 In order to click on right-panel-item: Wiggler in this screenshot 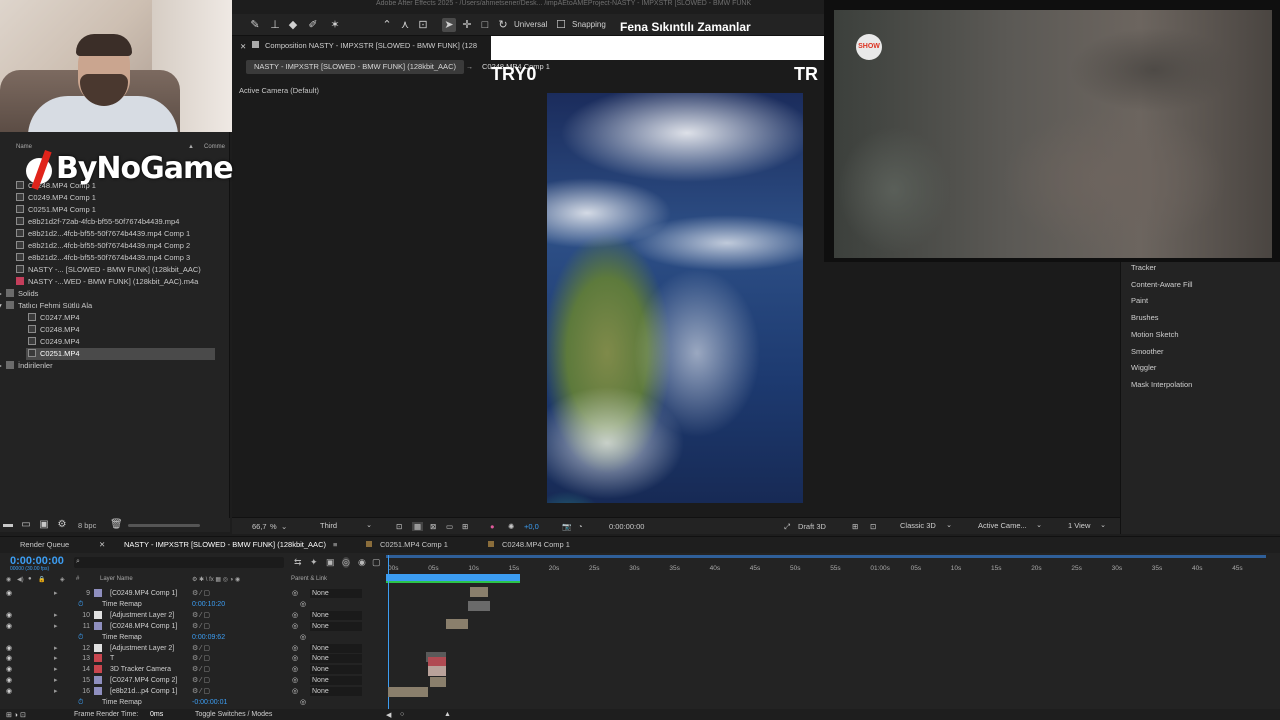, I will do `click(1143, 367)`.